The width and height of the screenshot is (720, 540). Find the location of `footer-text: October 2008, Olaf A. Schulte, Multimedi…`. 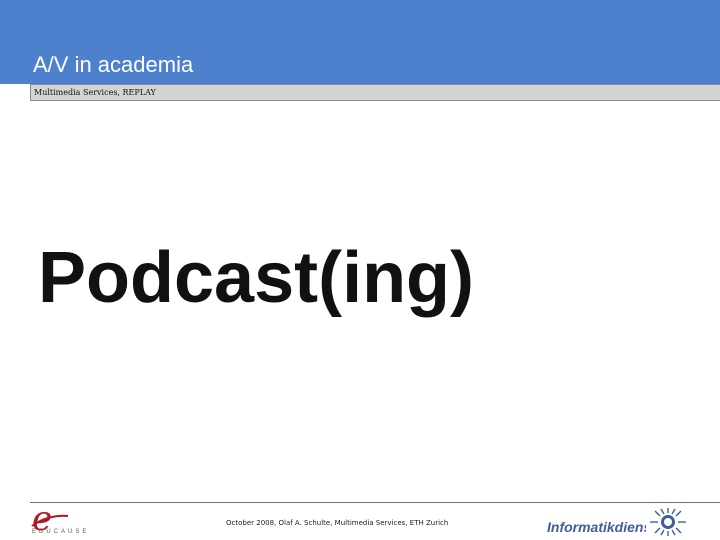

footer-text: October 2008, Olaf A. Schulte, Multimedi… is located at coordinates (337, 523).